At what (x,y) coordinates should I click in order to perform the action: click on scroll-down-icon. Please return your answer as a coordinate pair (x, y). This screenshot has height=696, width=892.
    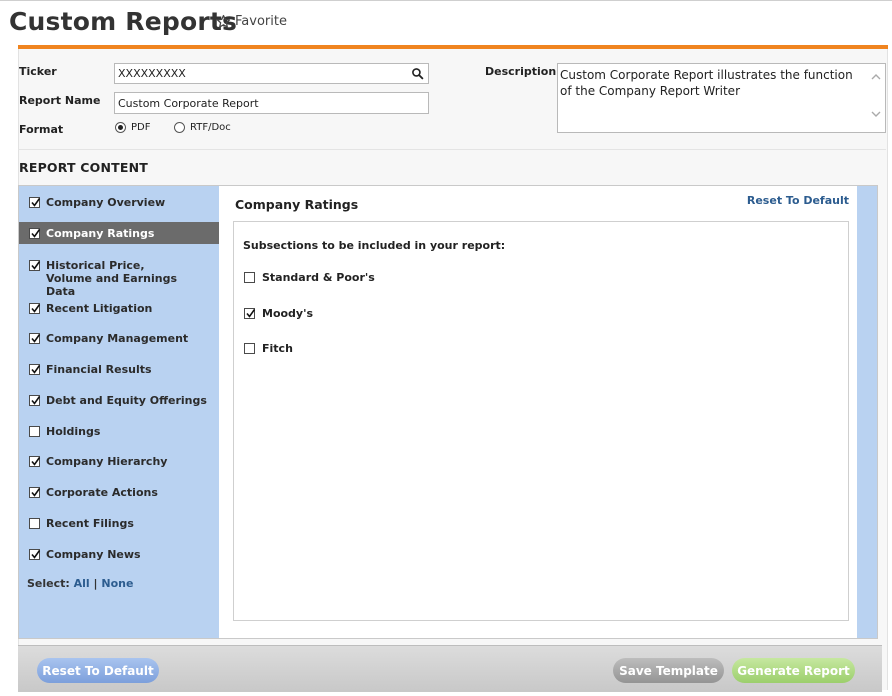
    Looking at the image, I should click on (876, 114).